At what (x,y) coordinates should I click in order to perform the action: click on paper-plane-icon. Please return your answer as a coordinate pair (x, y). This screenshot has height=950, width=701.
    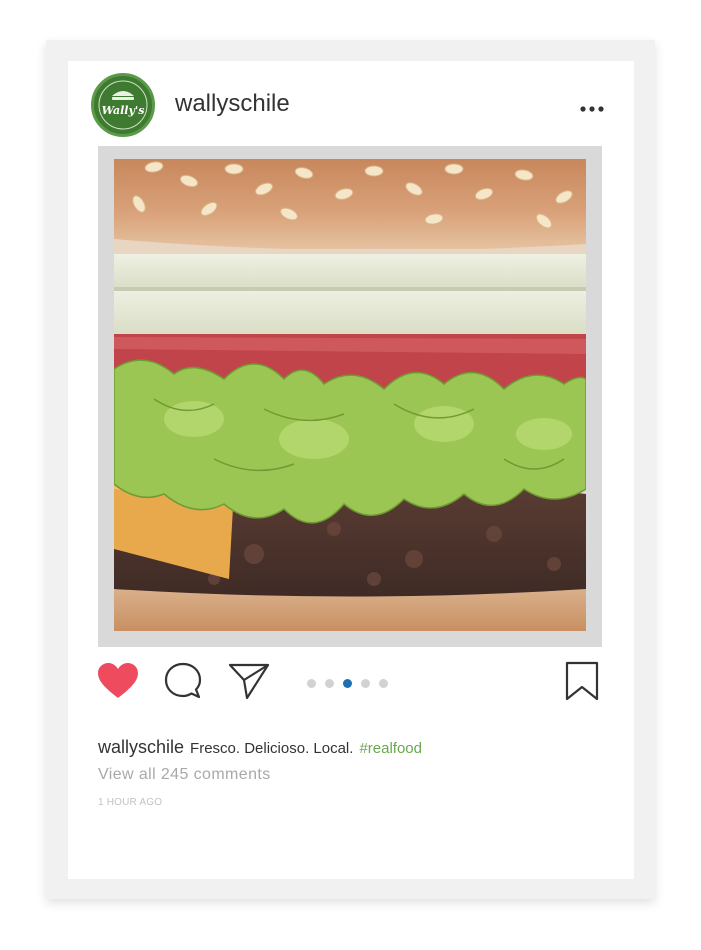
    Looking at the image, I should click on (249, 681).